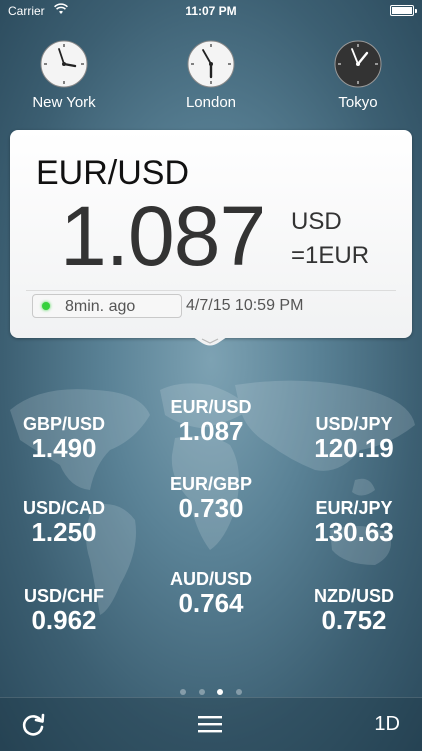  What do you see at coordinates (387, 724) in the screenshot?
I see `range-button: 1D` at bounding box center [387, 724].